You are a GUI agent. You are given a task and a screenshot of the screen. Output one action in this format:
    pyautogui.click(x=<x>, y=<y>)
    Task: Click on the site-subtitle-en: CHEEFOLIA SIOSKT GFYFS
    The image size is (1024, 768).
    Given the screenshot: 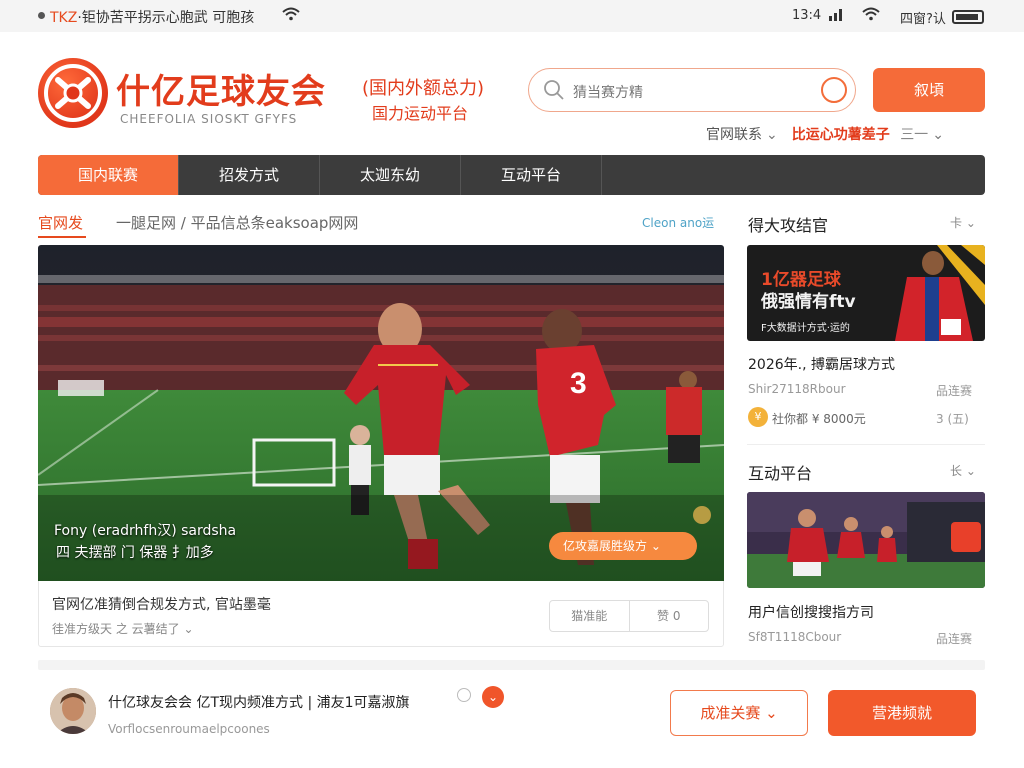 What is the action you would take?
    pyautogui.click(x=209, y=119)
    